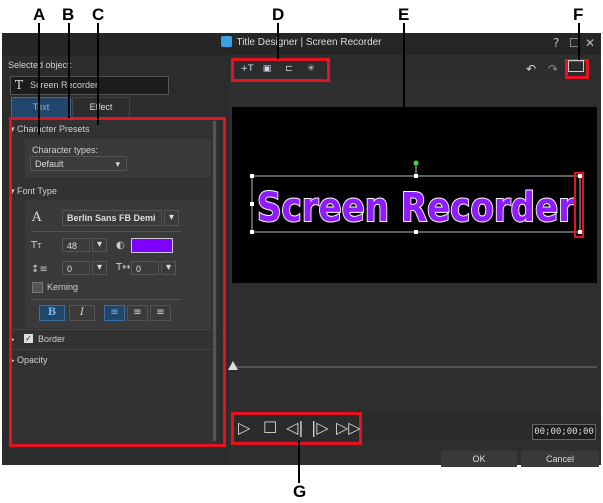 The width and height of the screenshot is (603, 503). I want to click on preview-canvas: Screen Recorder, so click(416, 197).